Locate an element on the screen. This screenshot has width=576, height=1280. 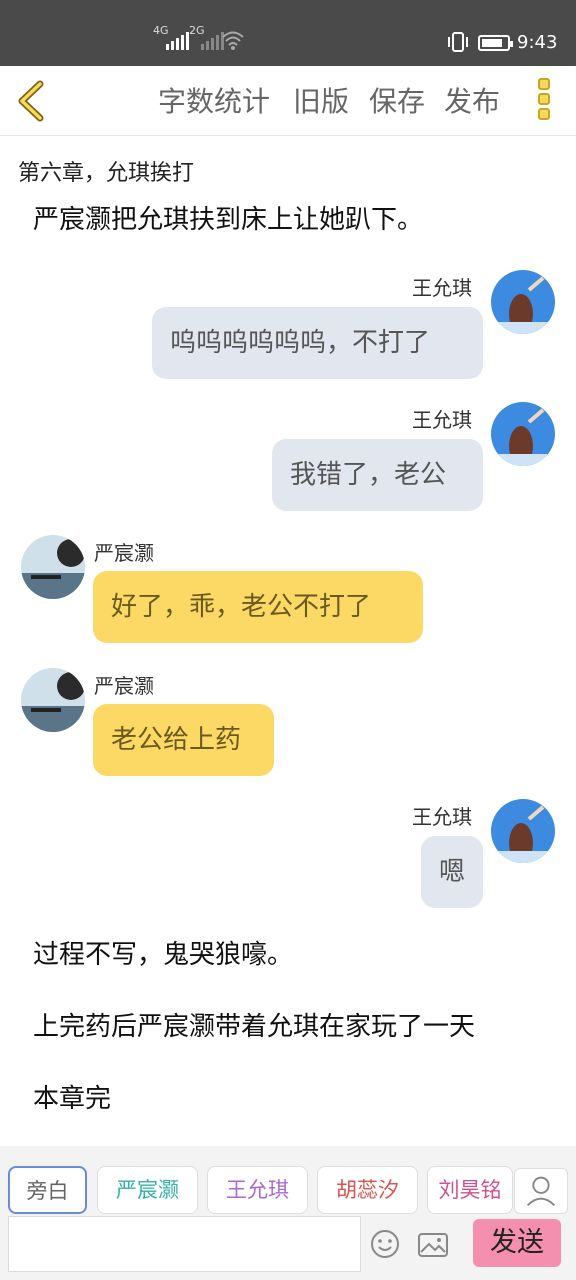
narration-text: 严宸灏把允琪扶到床上让她趴下。 is located at coordinates (228, 220).